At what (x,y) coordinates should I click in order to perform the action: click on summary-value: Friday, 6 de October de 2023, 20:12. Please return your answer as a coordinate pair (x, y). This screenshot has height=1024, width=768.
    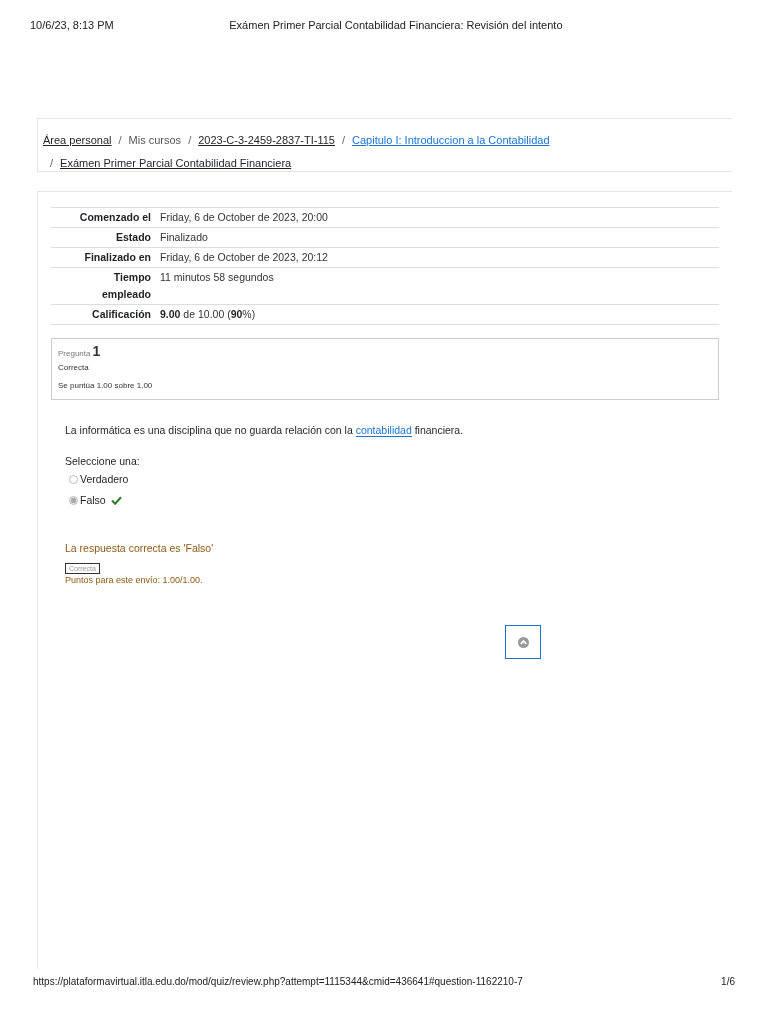
    Looking at the image, I should click on (244, 257).